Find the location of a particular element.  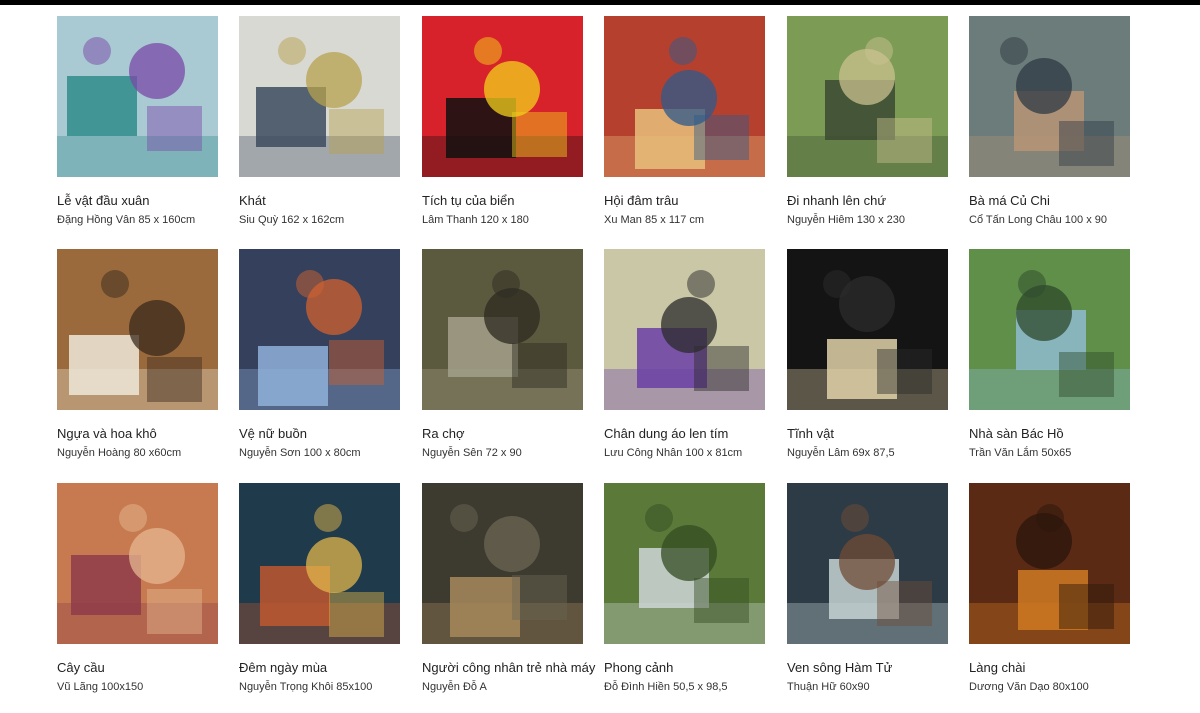

artwork-title: Hội đâm trâu is located at coordinates (693, 201).